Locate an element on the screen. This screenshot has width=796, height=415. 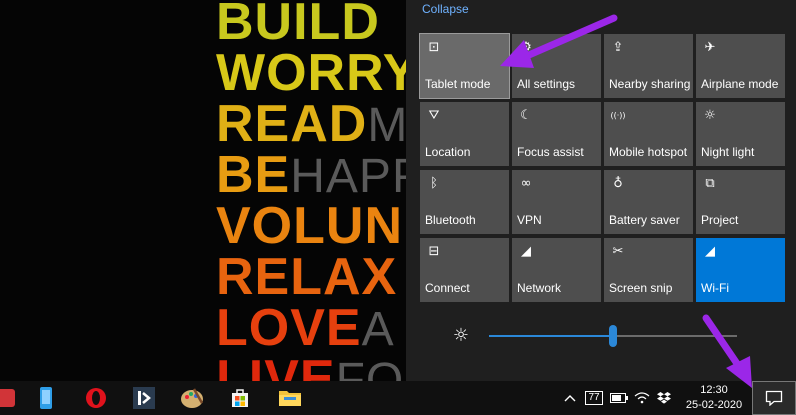
airplane-icon: ✈ is located at coordinates (710, 47).